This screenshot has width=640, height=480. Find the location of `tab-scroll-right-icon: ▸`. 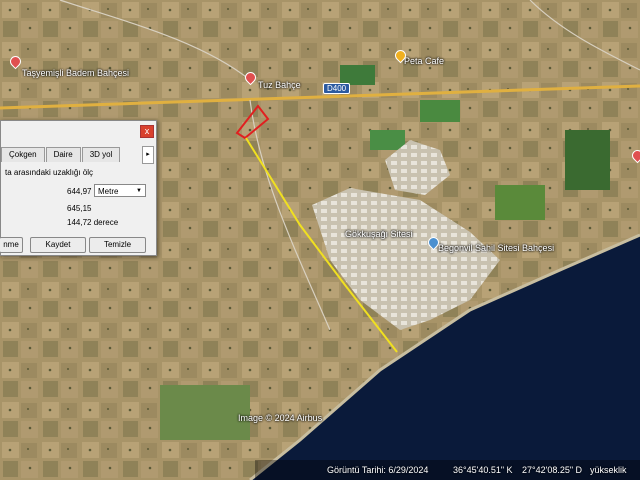

tab-scroll-right-icon: ▸ is located at coordinates (148, 155).